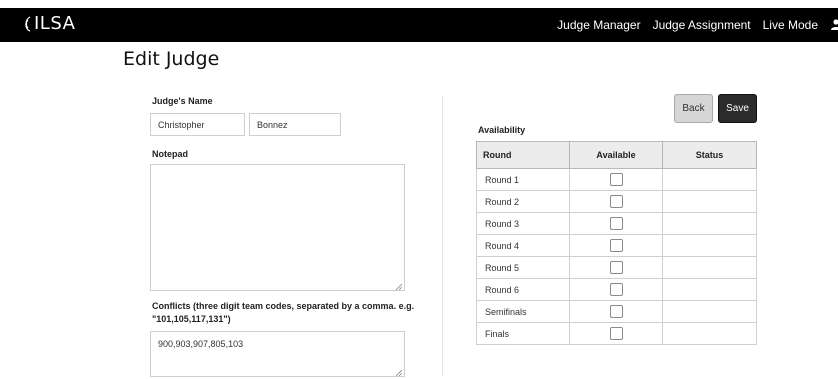 This screenshot has width=838, height=379. Describe the element at coordinates (27, 24) in the screenshot. I see `logo-mark-icon` at that location.